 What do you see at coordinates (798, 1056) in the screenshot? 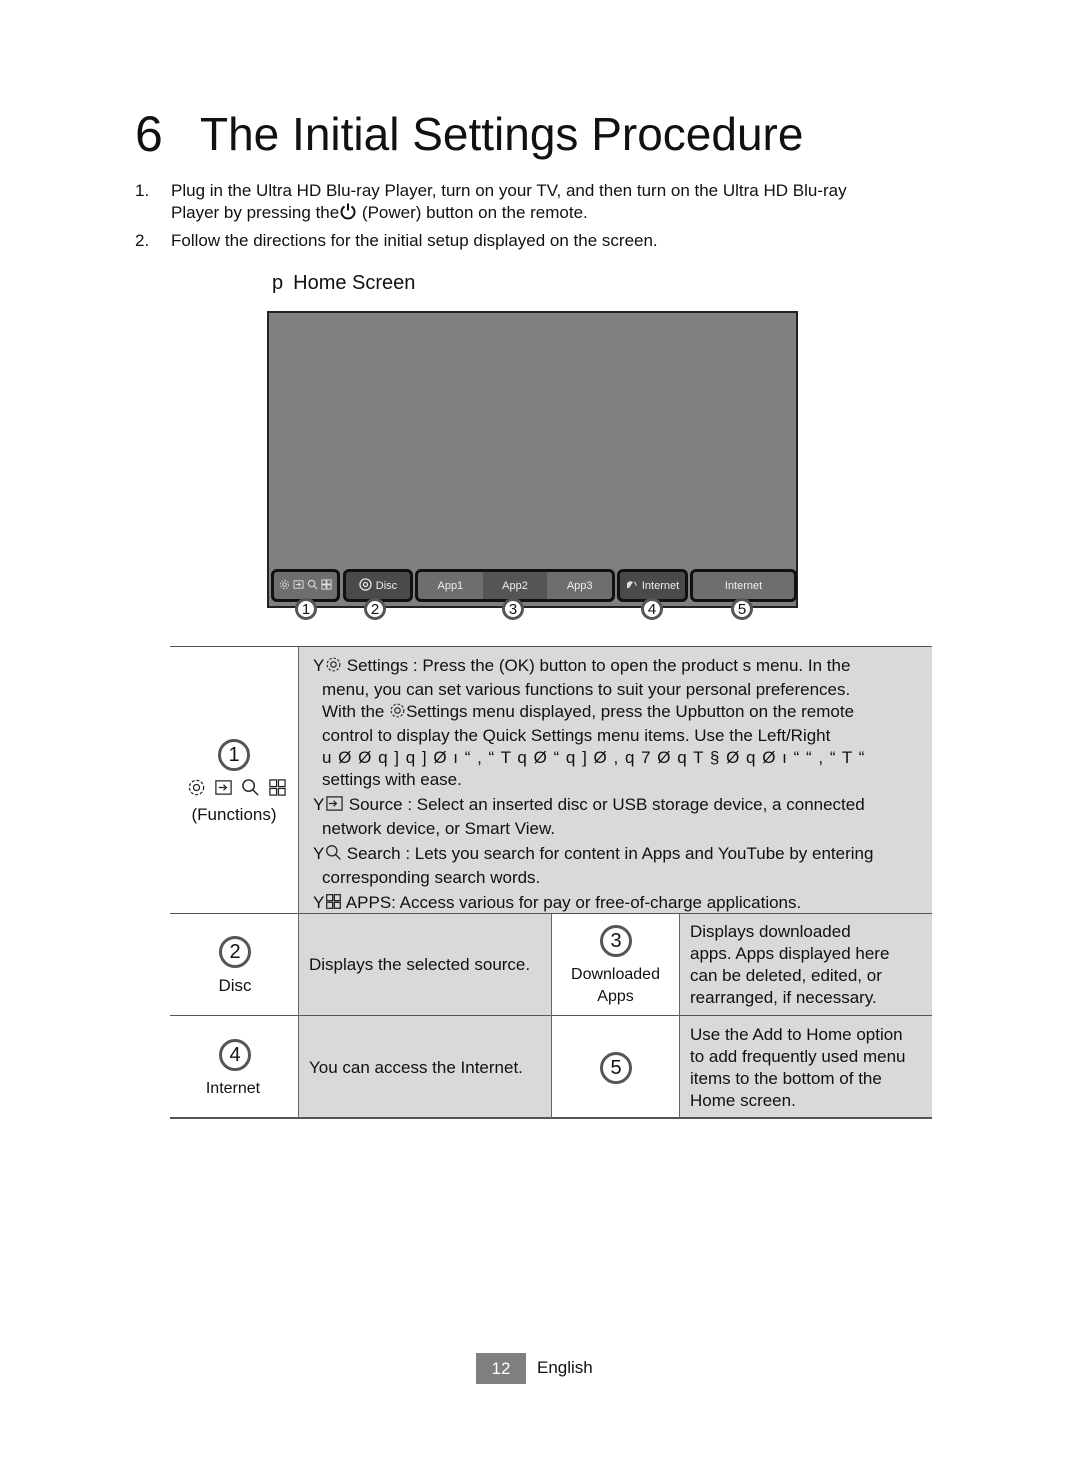
I see `description-line: to add frequently used menu` at bounding box center [798, 1056].